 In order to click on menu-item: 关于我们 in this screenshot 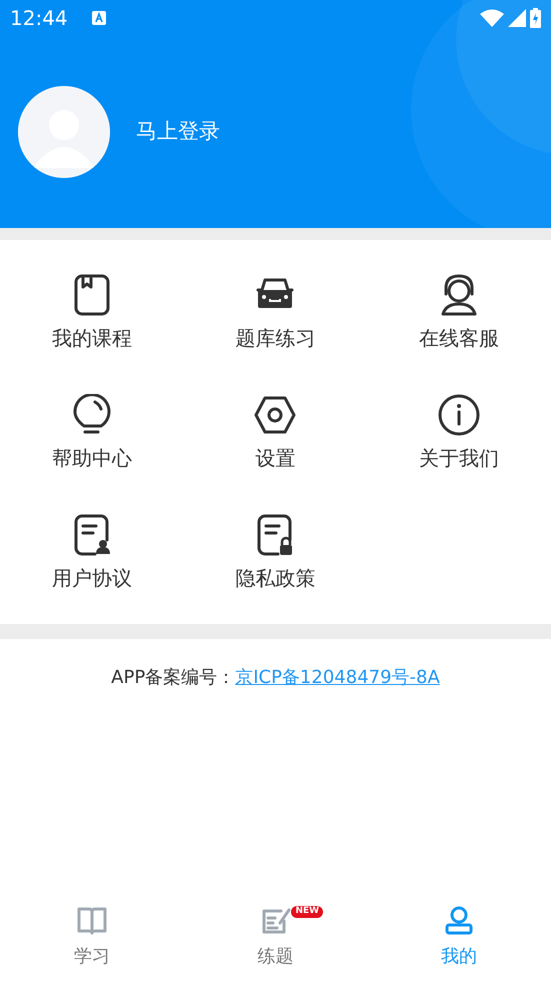, I will do `click(459, 432)`.